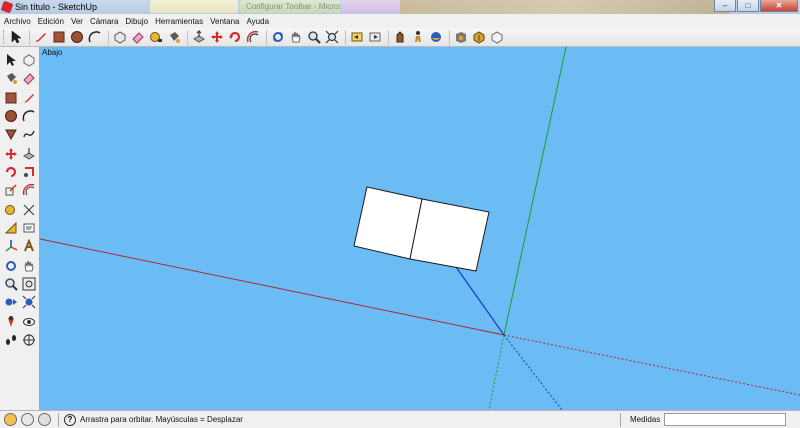 This screenshot has height=428, width=800. I want to click on menu-camara: Cámara, so click(104, 21).